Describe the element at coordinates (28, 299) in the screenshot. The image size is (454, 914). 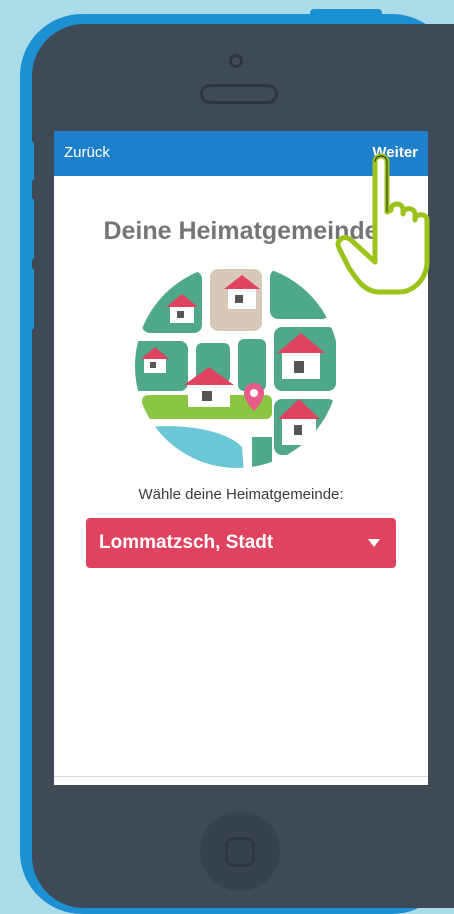
I see `phone-volume-down` at that location.